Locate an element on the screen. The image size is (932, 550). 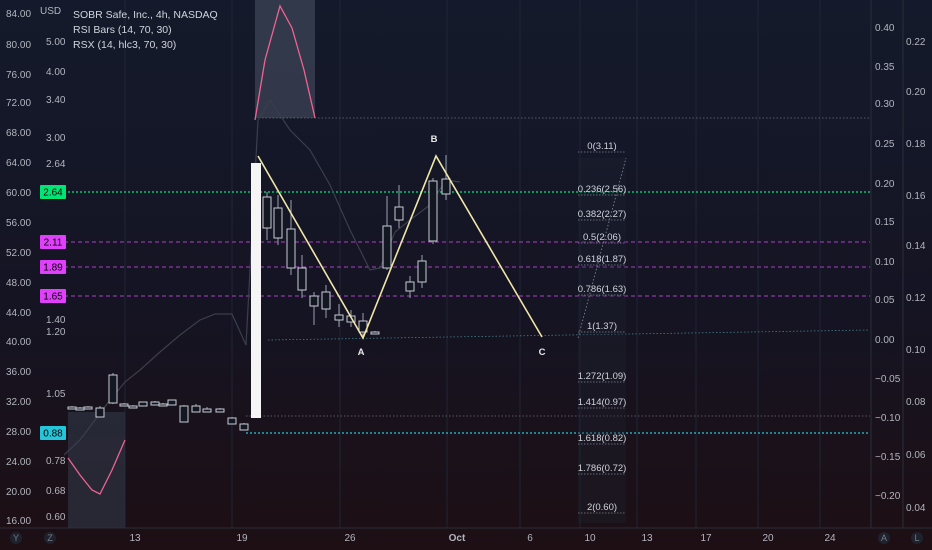
legend-symbol: SOBR Safe, Inc., 4h, NASDAQ is located at coordinates (145, 15).